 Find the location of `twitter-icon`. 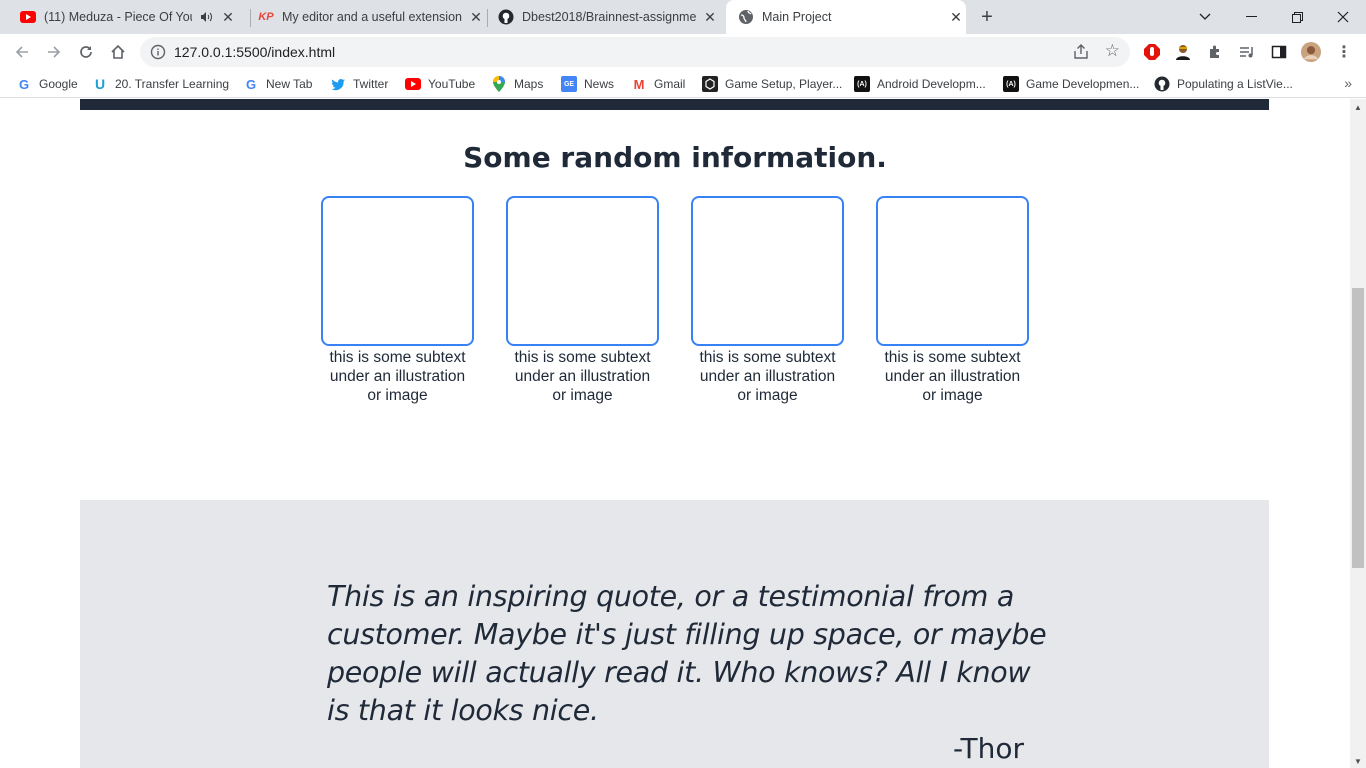

twitter-icon is located at coordinates (338, 84).